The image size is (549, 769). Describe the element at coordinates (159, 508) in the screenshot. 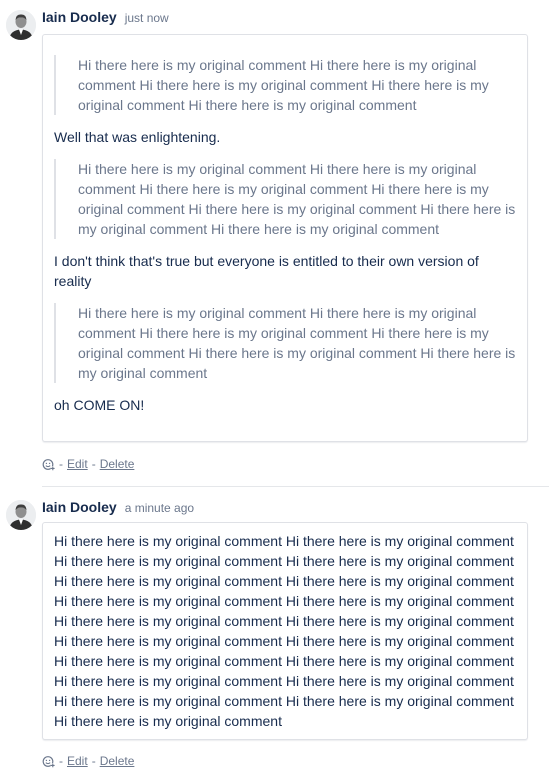

I see `timestamp: a minute ago` at that location.